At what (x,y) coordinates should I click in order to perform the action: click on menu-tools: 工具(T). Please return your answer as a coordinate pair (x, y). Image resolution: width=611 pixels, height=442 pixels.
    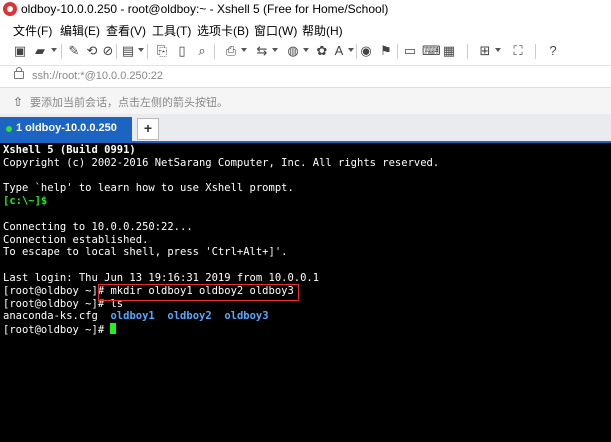
    Looking at the image, I should click on (171, 30).